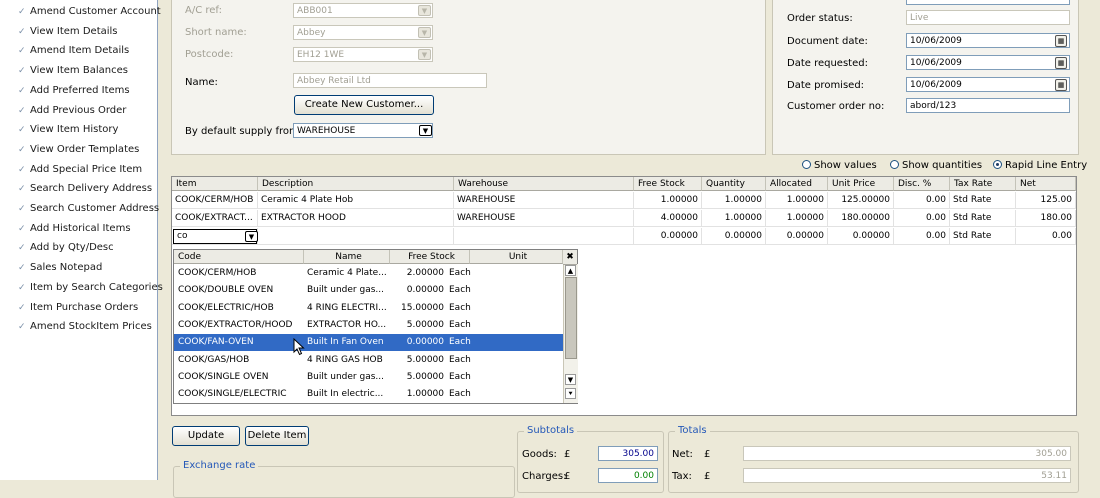 This screenshot has height=498, width=1100. What do you see at coordinates (356, 218) in the screenshot?
I see `table-cell: EXTRACTOR HOOD` at bounding box center [356, 218].